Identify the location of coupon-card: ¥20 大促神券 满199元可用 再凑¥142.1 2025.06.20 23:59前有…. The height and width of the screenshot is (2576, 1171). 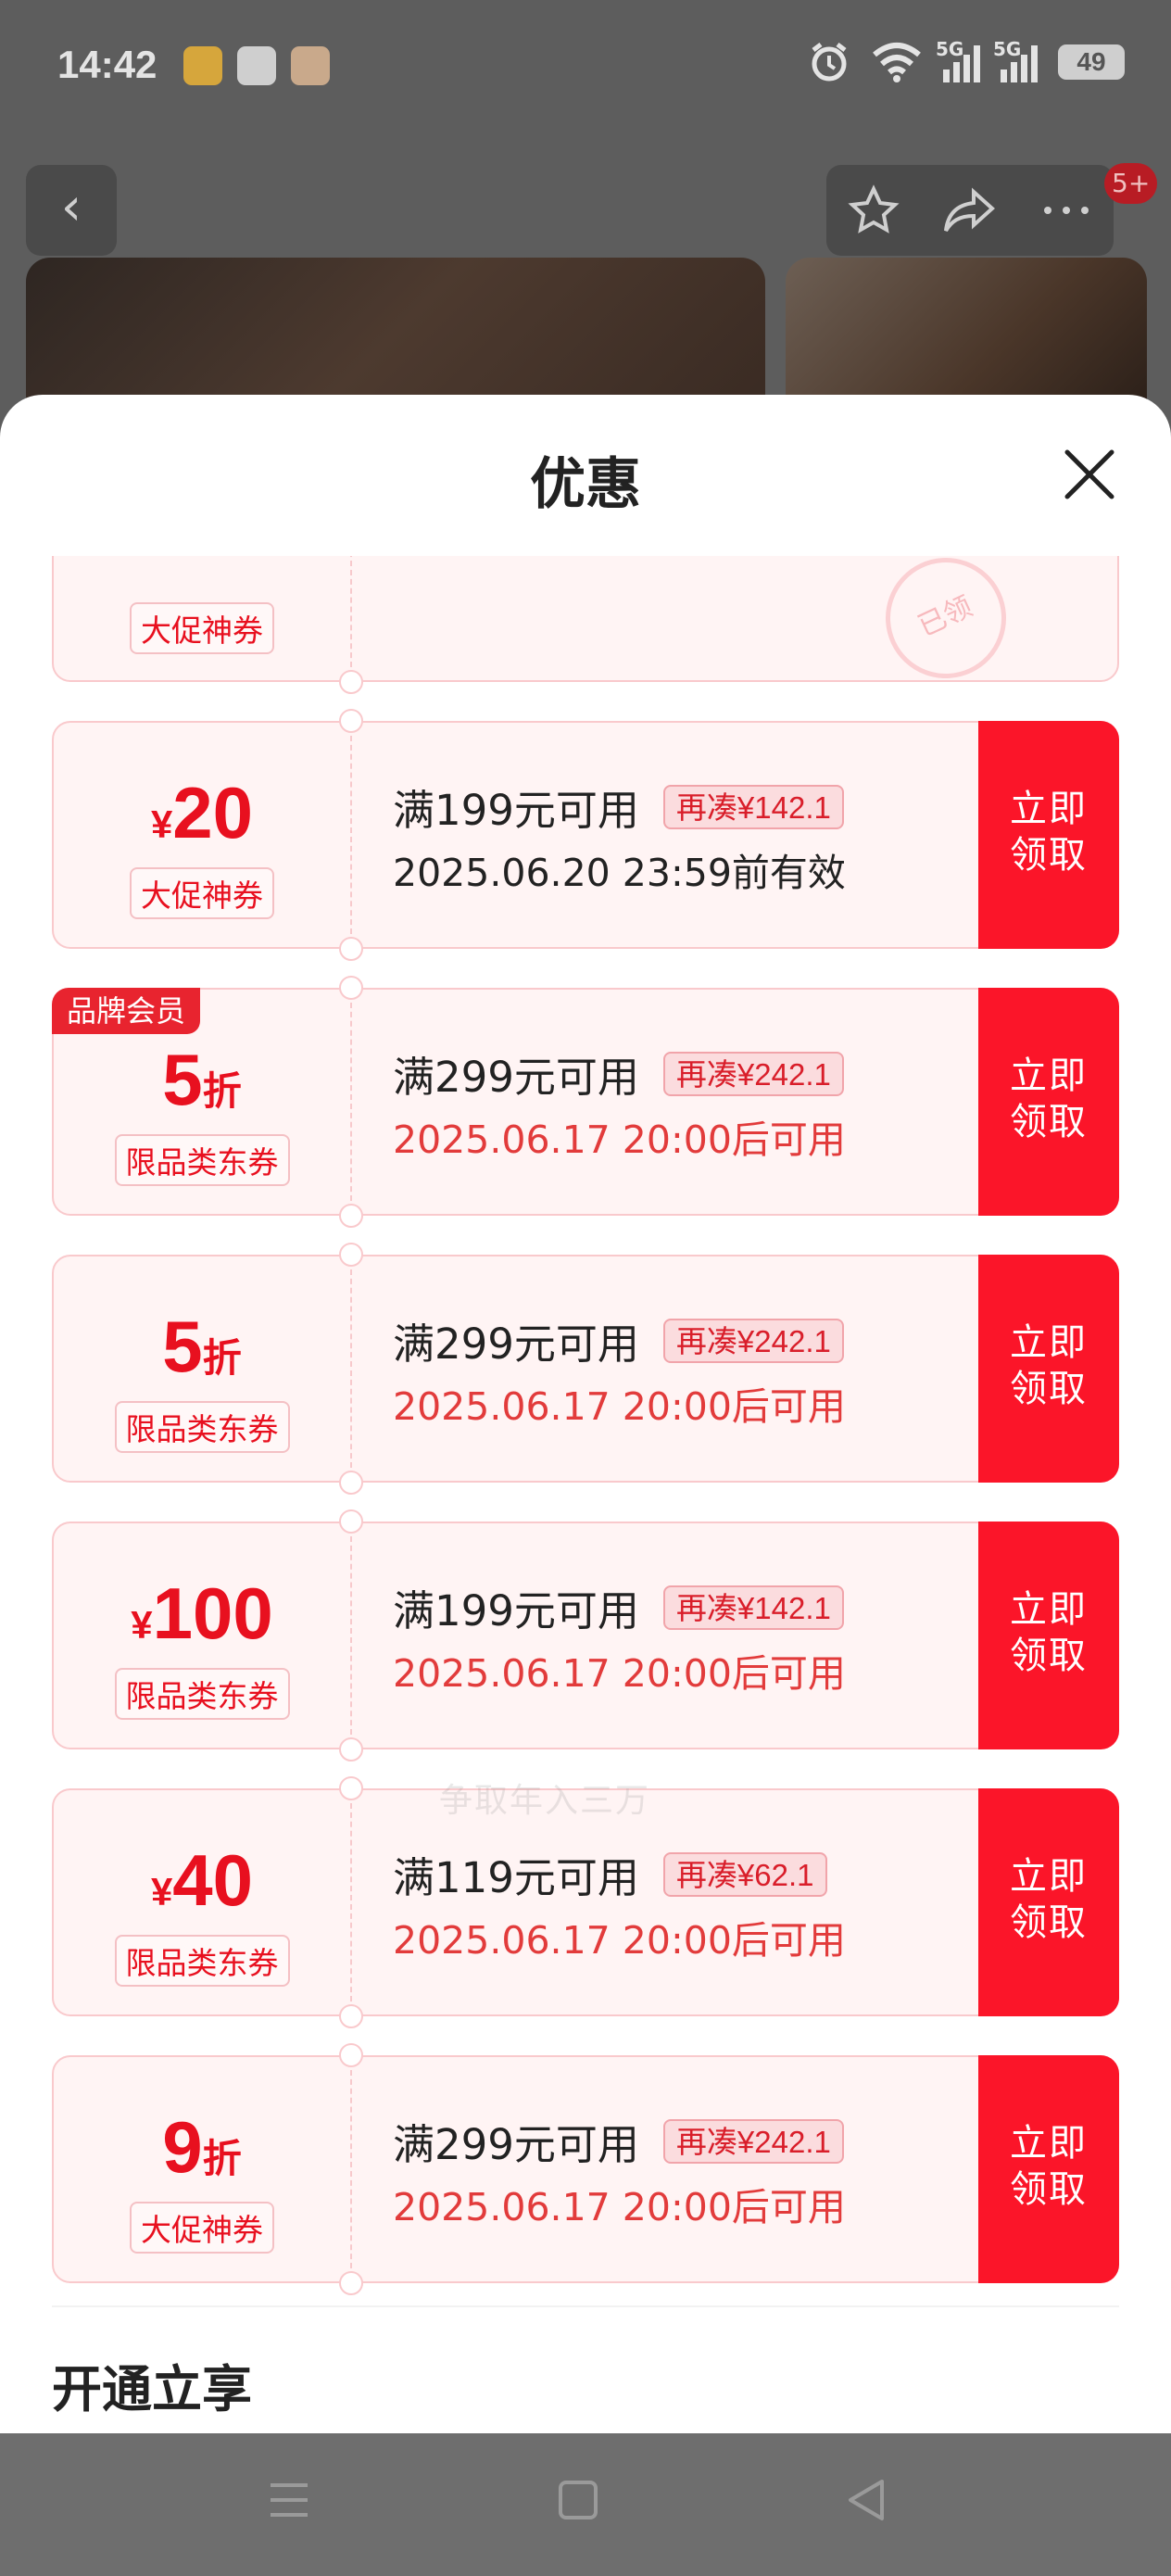
(585, 835).